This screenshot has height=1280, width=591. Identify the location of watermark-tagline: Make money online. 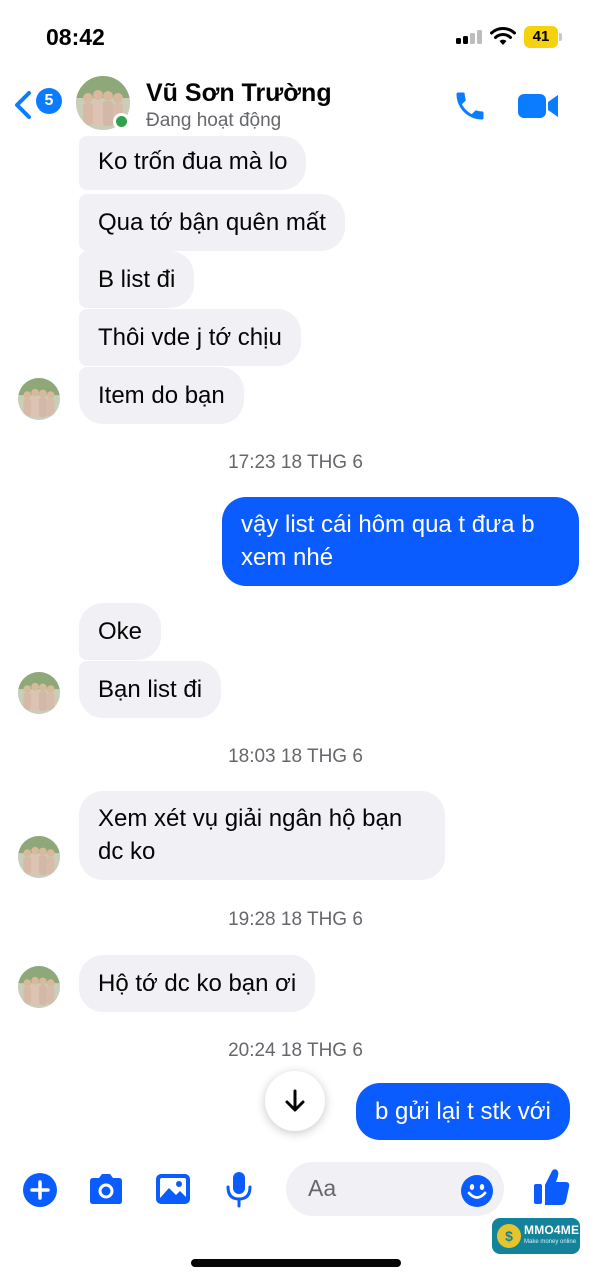
(550, 1242).